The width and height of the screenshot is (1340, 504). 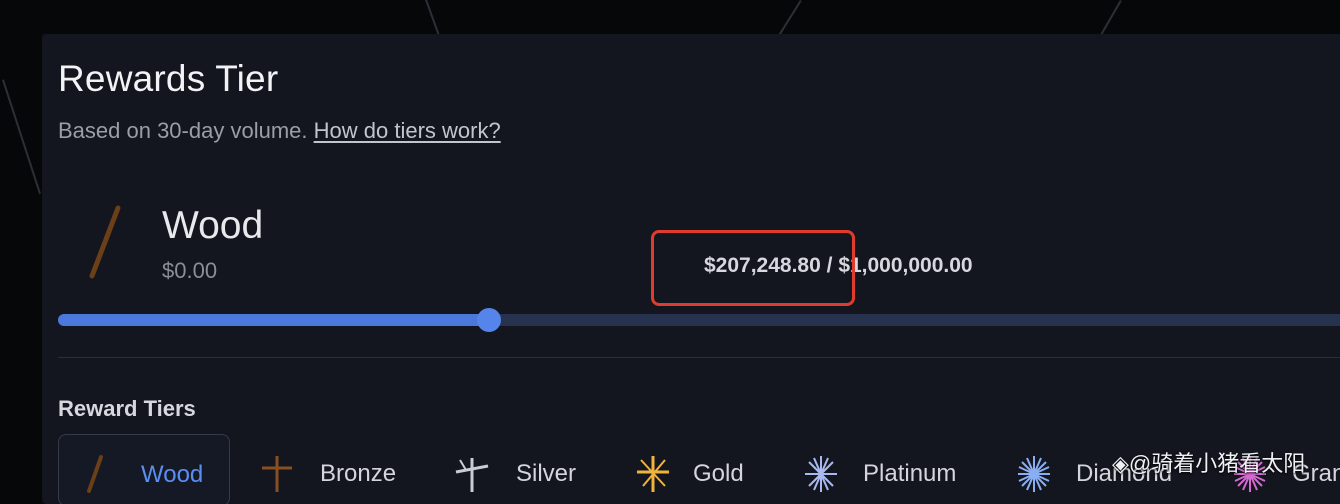 I want to click on platinum-burst-icon, so click(x=821, y=474).